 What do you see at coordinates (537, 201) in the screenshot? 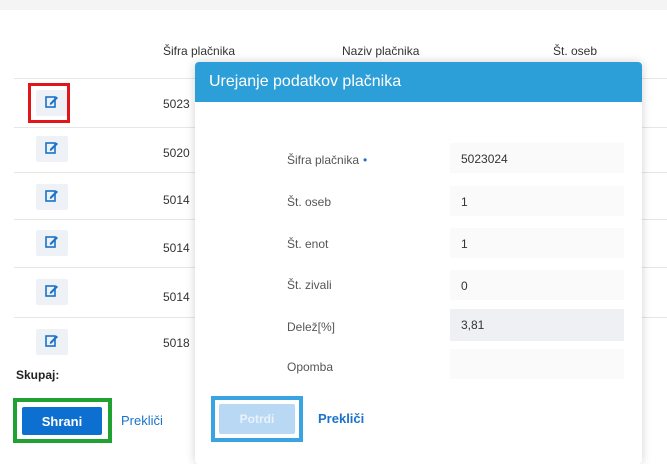
I see `persons-field: 1` at bounding box center [537, 201].